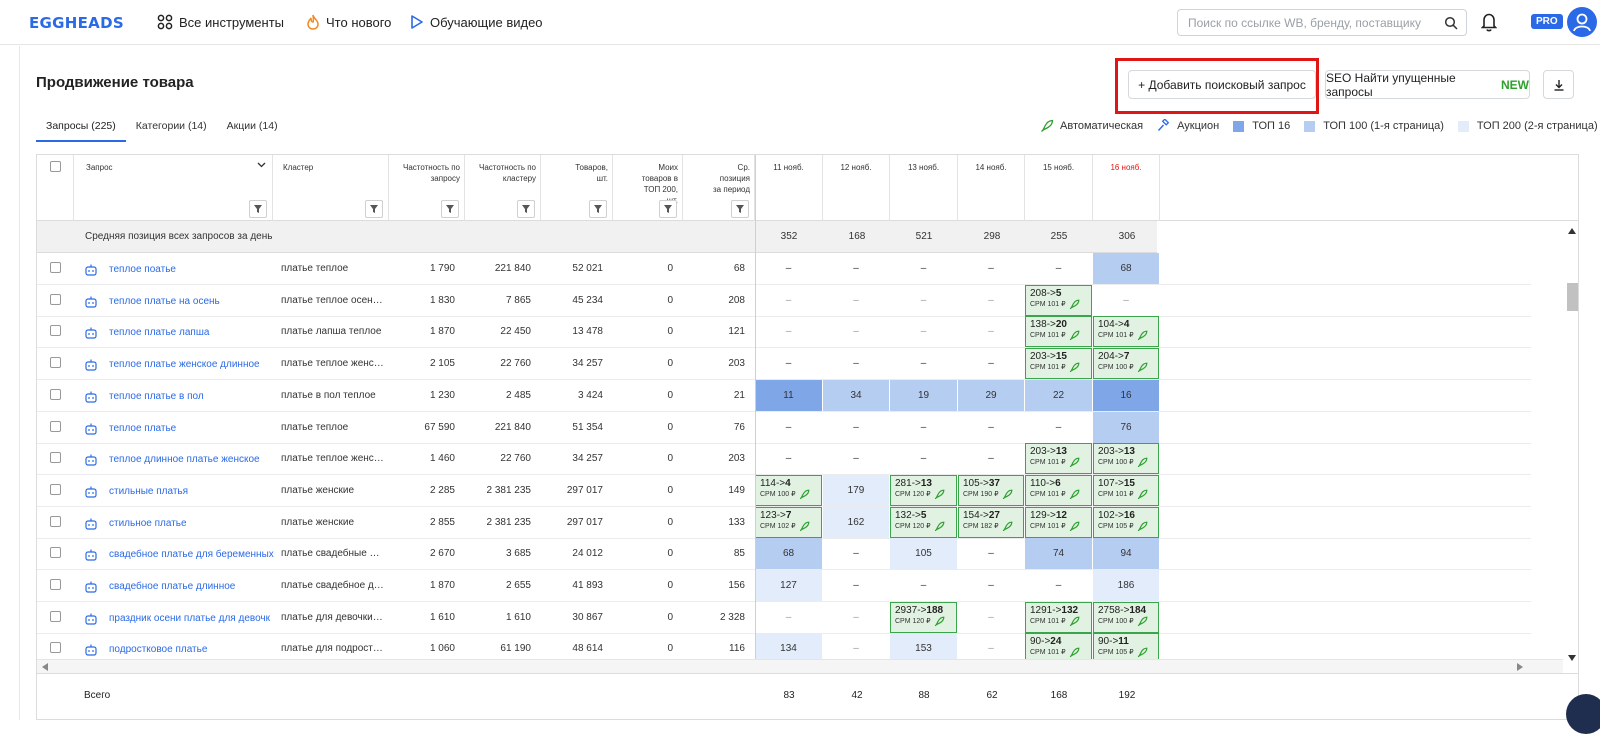  I want to click on query-link: праздник осени платье для девочк, so click(192, 618).